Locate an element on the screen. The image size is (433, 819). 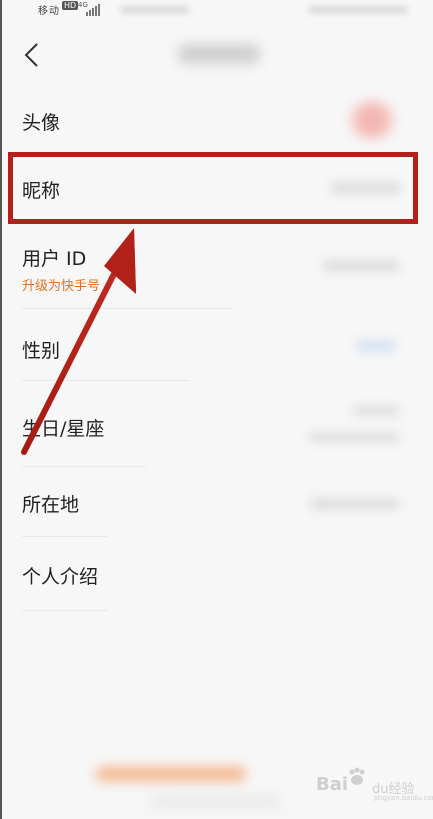
watermark-brand: Bai is located at coordinates (332, 784).